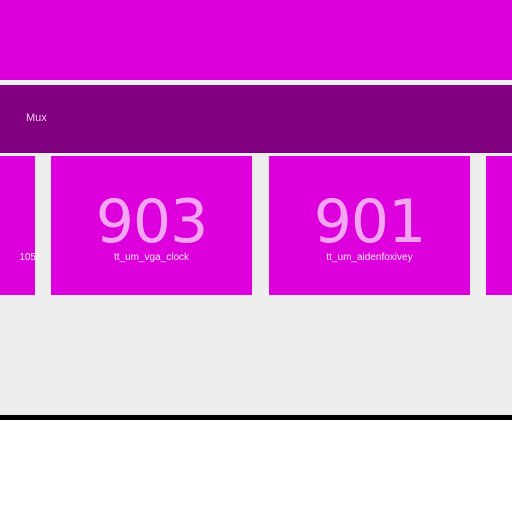  What do you see at coordinates (151, 257) in the screenshot?
I see `project-name: tt_um_vga_clock` at bounding box center [151, 257].